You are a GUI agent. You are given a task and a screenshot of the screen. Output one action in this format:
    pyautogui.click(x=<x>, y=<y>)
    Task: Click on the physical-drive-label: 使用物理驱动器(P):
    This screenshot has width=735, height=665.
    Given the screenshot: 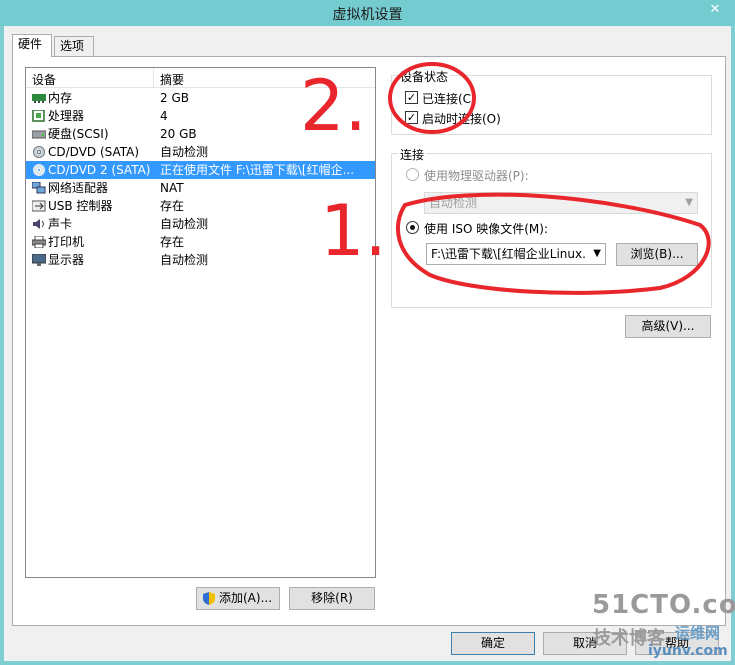 What is the action you would take?
    pyautogui.click(x=476, y=176)
    